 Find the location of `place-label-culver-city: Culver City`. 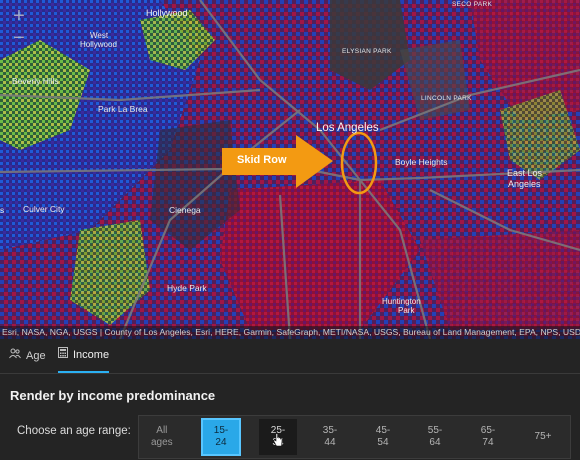

place-label-culver-city: Culver City is located at coordinates (44, 209).